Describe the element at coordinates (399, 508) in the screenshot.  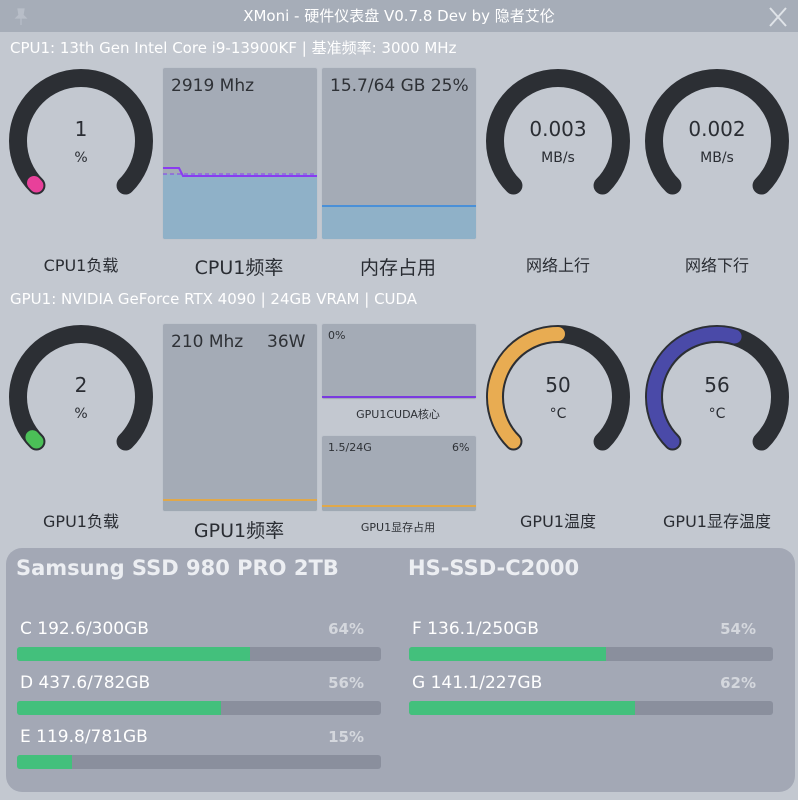
I see `vram-fill` at that location.